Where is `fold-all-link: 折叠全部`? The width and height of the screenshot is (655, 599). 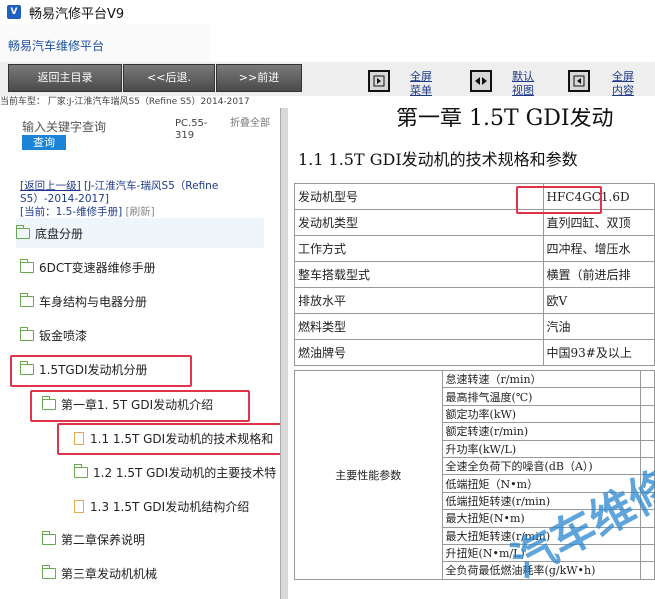
fold-all-link: 折叠全部 is located at coordinates (250, 124).